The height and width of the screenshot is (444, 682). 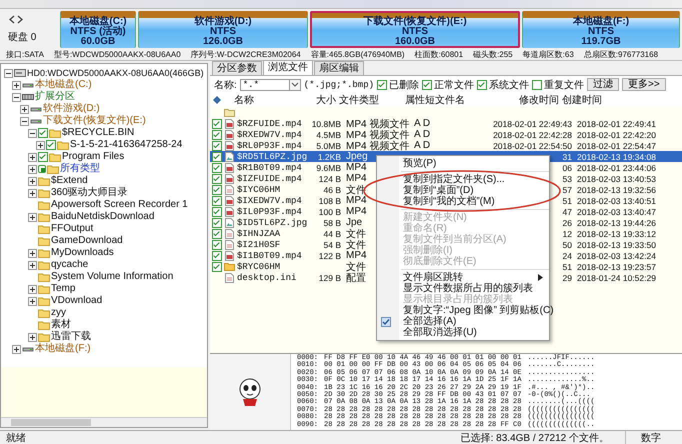 What do you see at coordinates (603, 84) in the screenshot?
I see `filter-button: 过滤` at bounding box center [603, 84].